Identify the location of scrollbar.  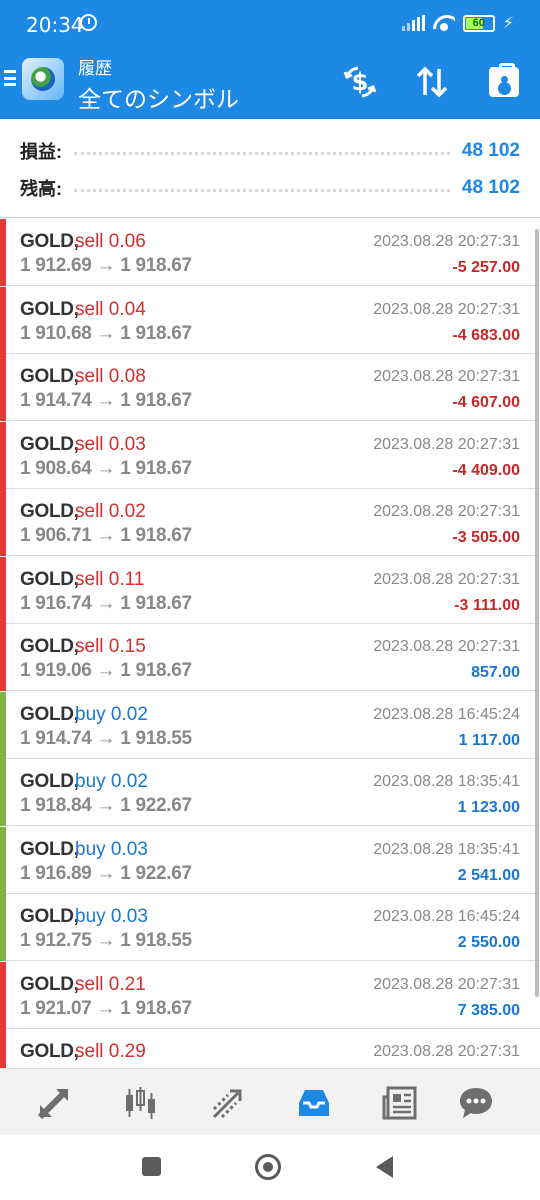
(537, 613).